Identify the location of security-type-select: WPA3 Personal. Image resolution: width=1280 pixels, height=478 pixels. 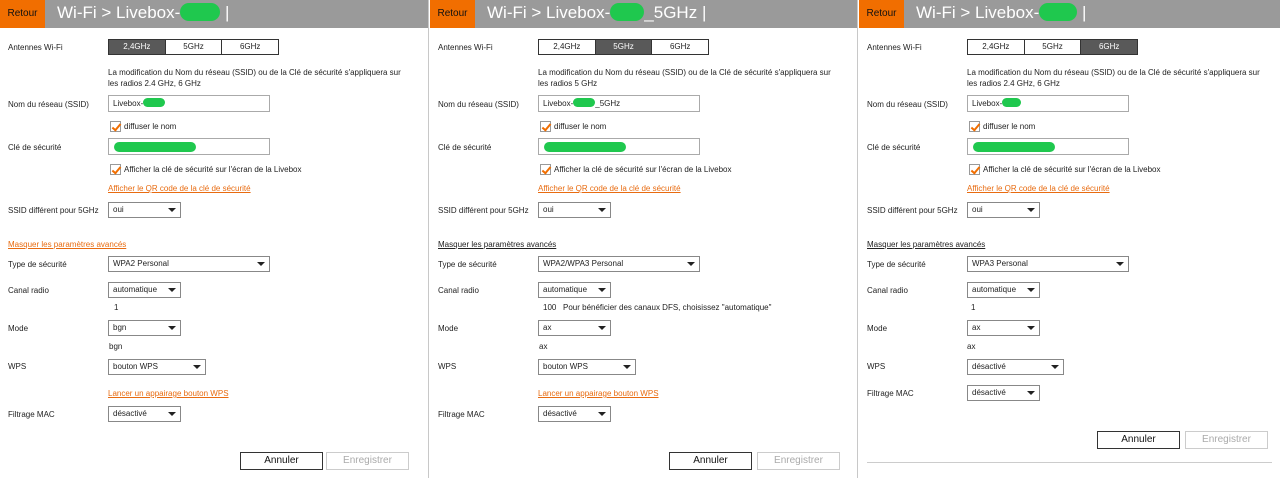
(1048, 264).